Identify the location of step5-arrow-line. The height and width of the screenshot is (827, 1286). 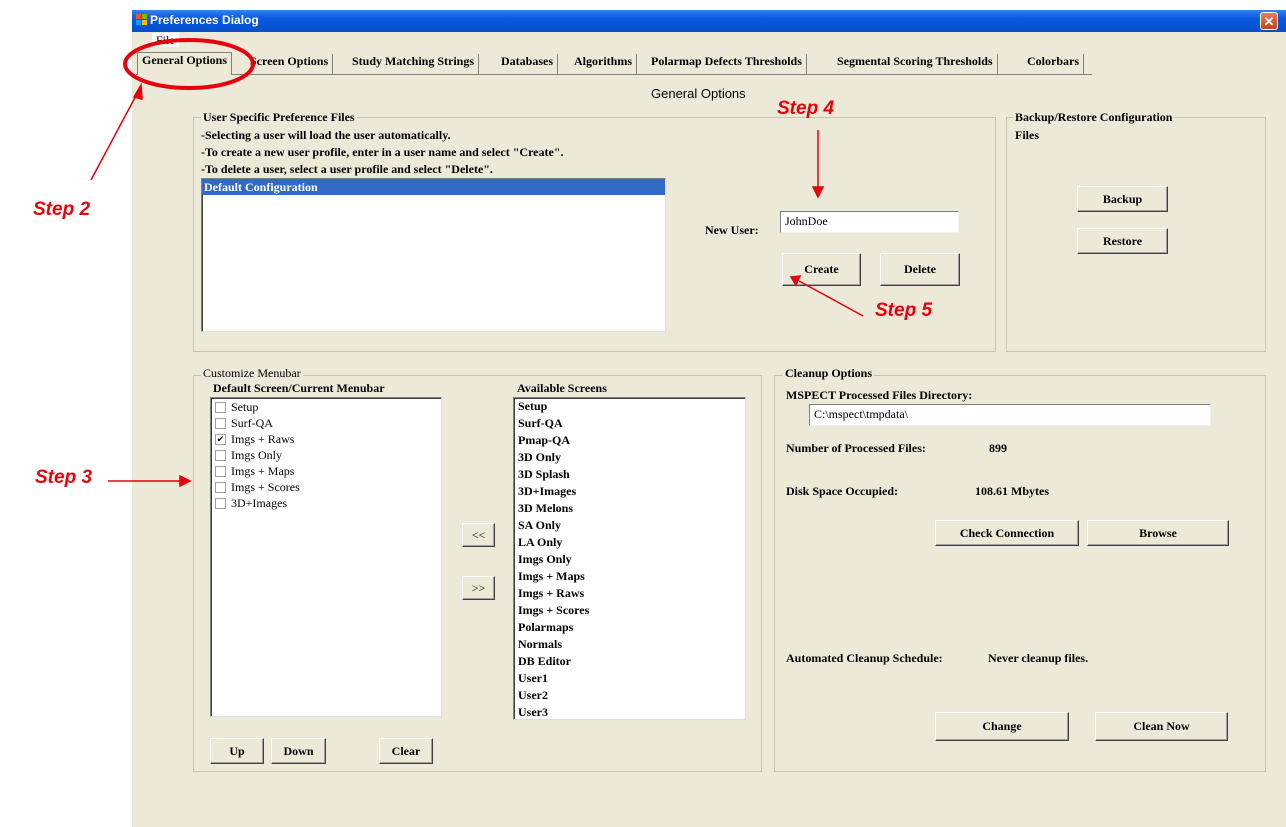
(831, 298).